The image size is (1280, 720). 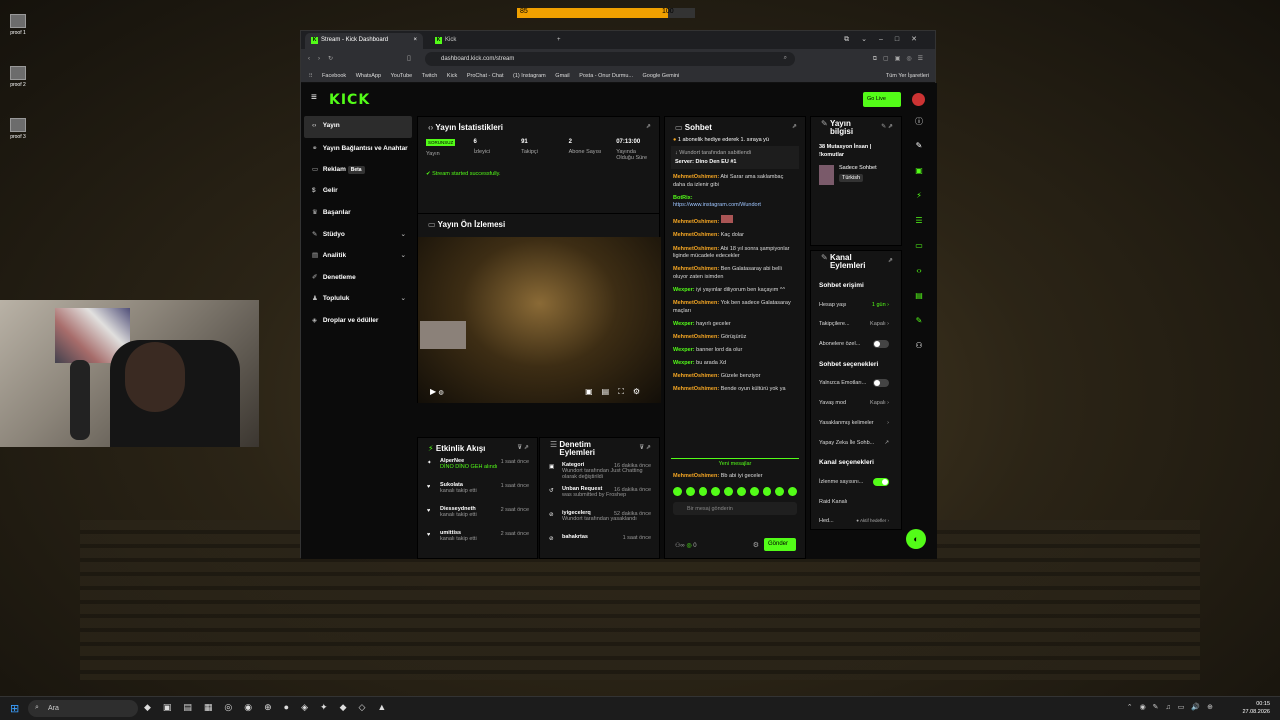 I want to click on close-tab-button: ×, so click(x=415, y=40).